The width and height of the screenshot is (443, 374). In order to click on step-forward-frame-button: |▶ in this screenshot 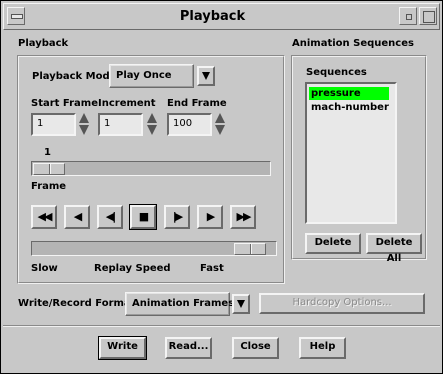, I will do `click(177, 217)`.